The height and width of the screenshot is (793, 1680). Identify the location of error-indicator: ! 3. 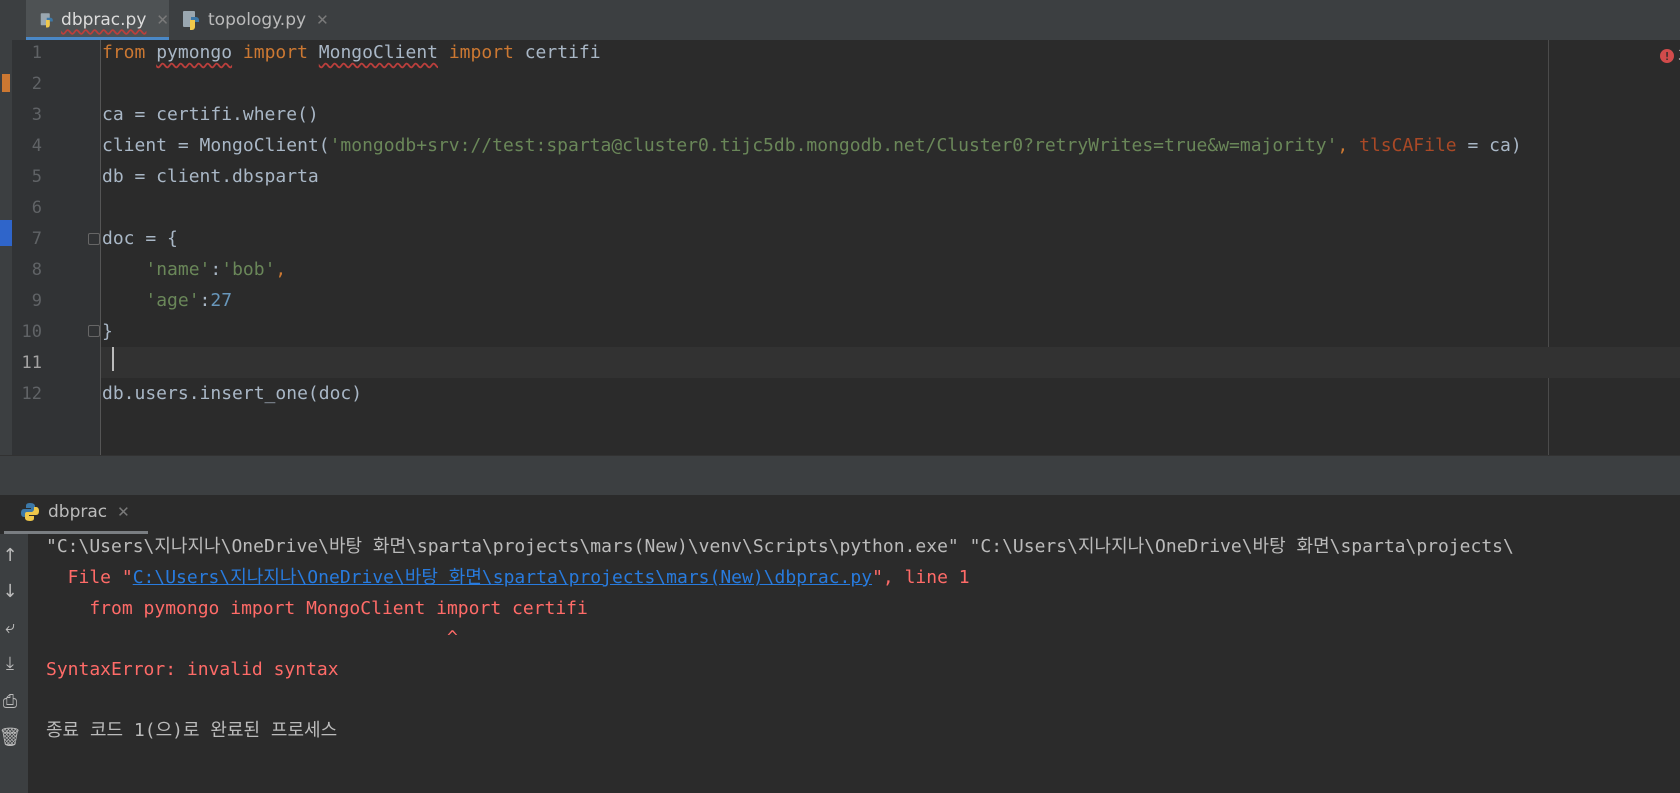
(1670, 56).